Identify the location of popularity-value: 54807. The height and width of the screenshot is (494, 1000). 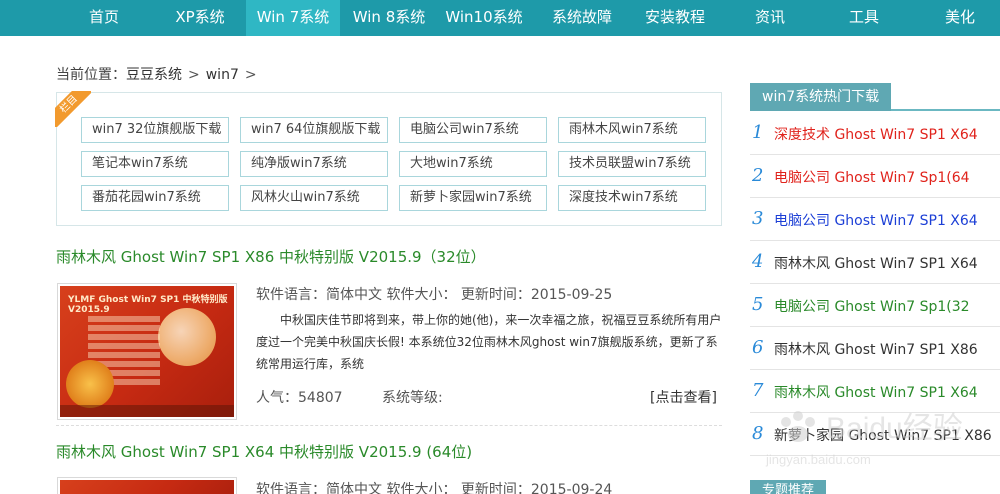
(320, 398).